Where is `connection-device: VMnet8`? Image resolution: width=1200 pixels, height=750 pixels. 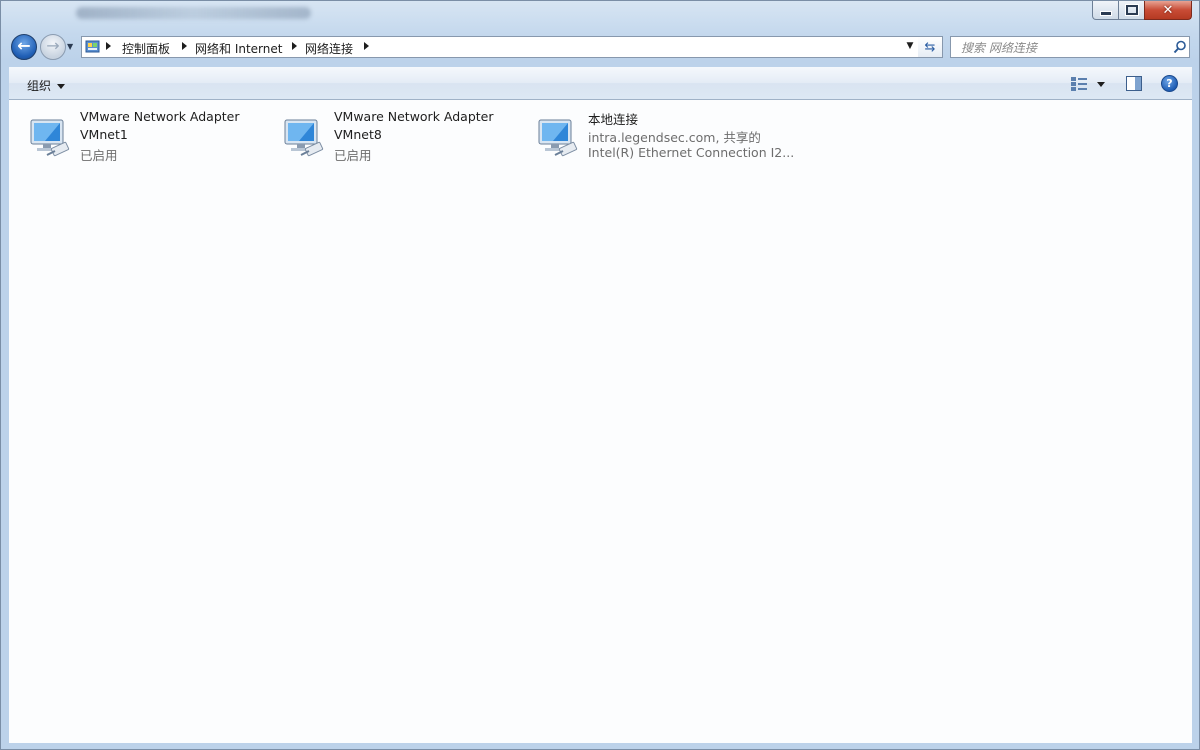 connection-device: VMnet8 is located at coordinates (358, 134).